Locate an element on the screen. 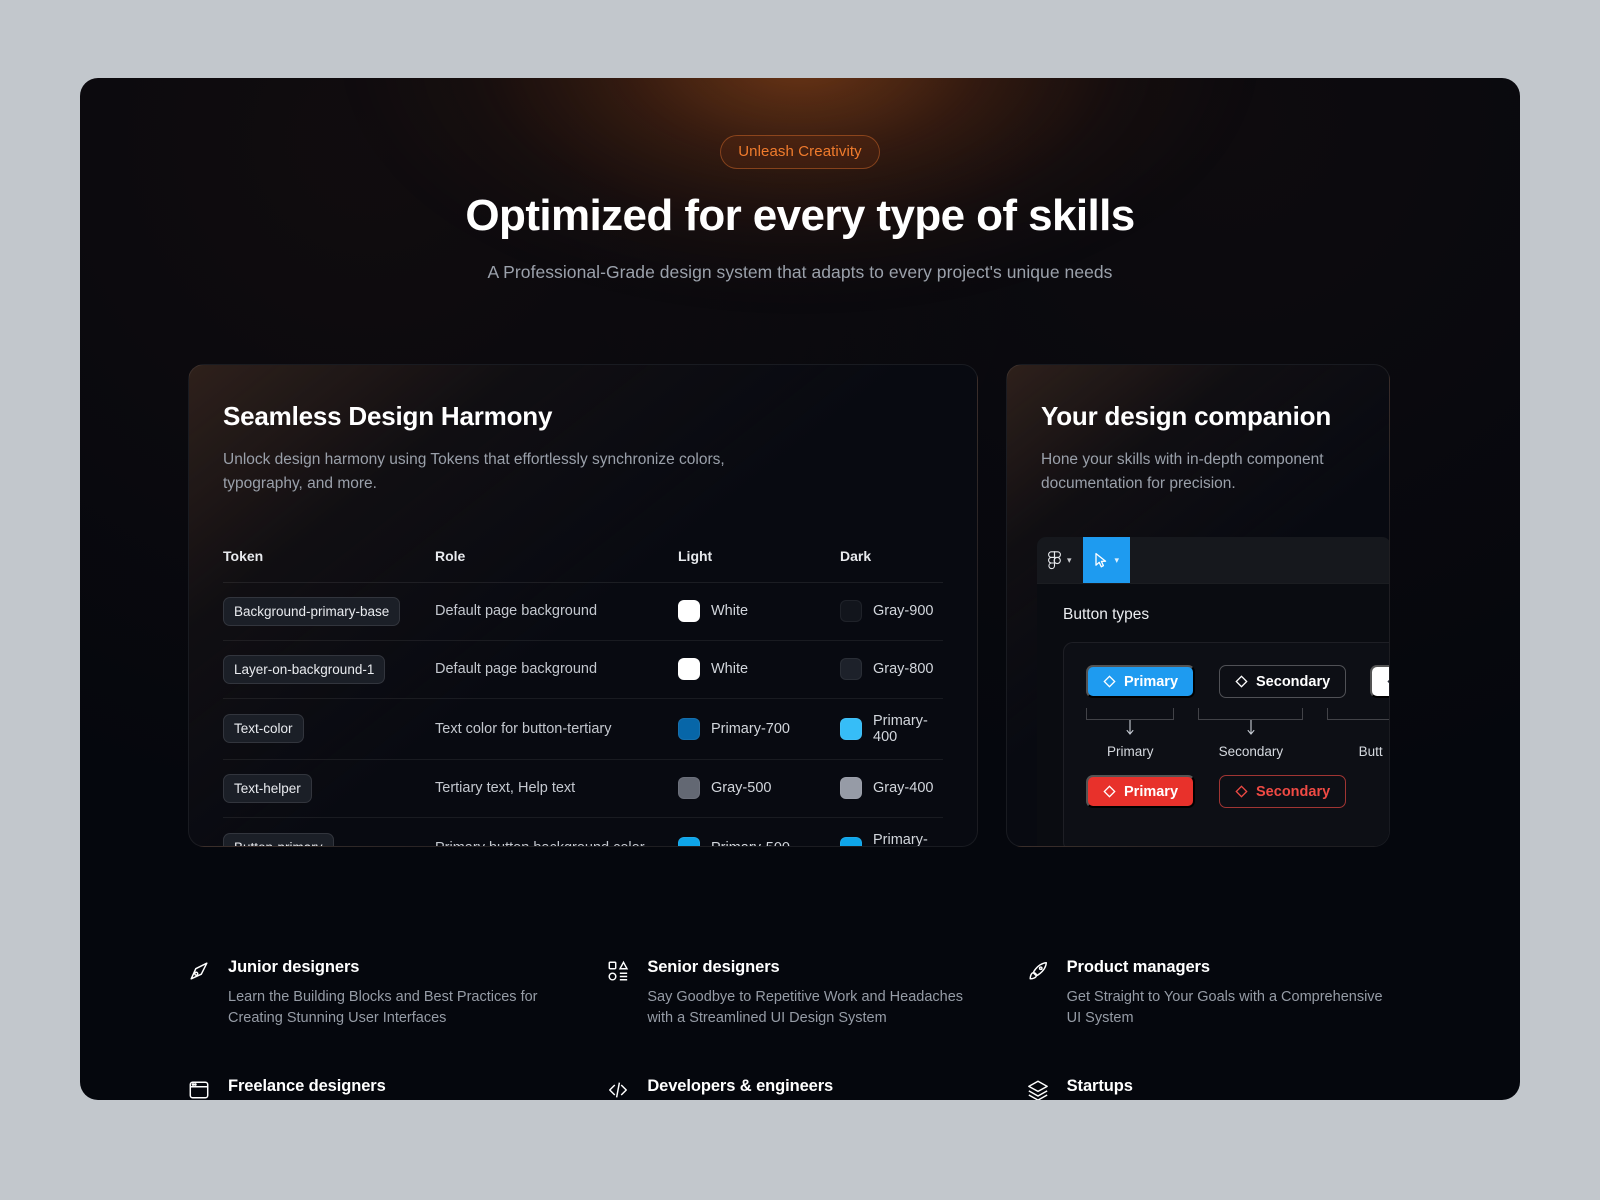 The width and height of the screenshot is (1600, 1200). cell-light: Primary-500 is located at coordinates (759, 831).